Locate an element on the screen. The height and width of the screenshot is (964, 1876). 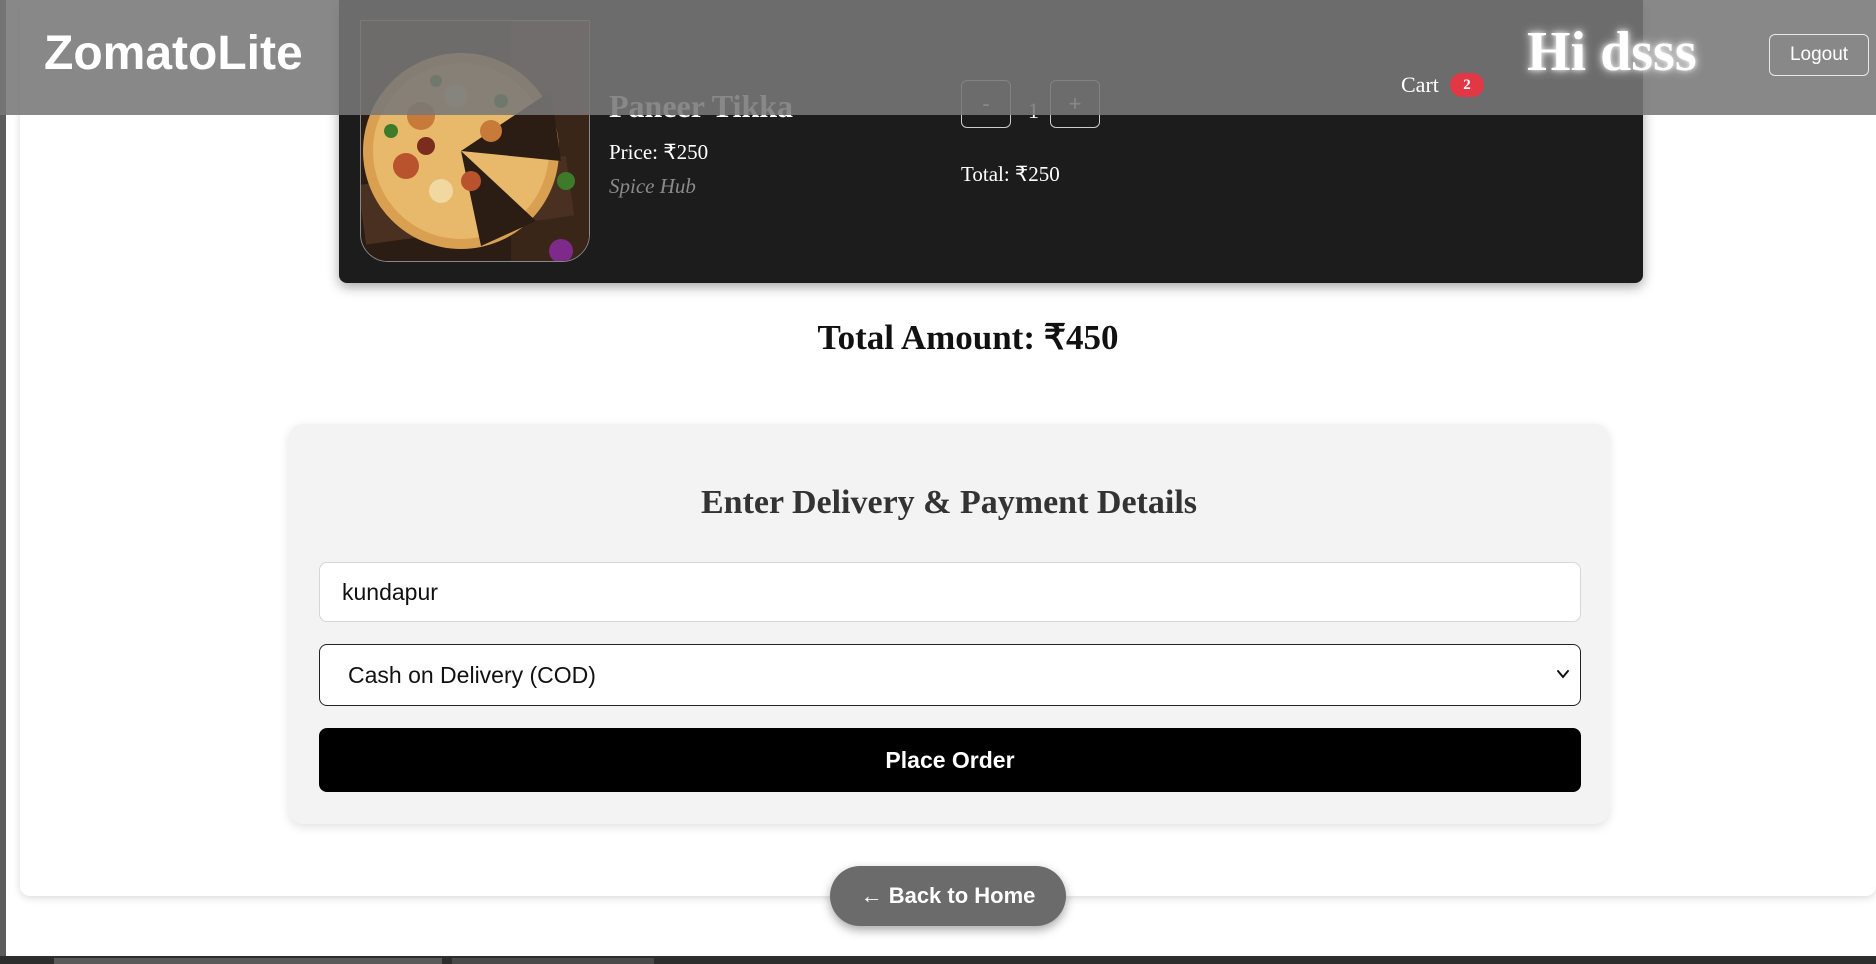
payment-method-select: Cash on Delivery (COD) is located at coordinates (950, 675).